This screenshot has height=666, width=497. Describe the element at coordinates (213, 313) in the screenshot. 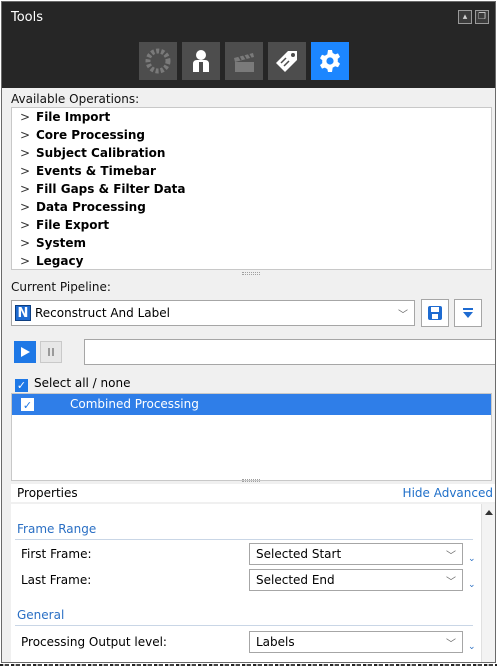

I see `pipeline-select: N Reconstruct And Label ﹀` at that location.